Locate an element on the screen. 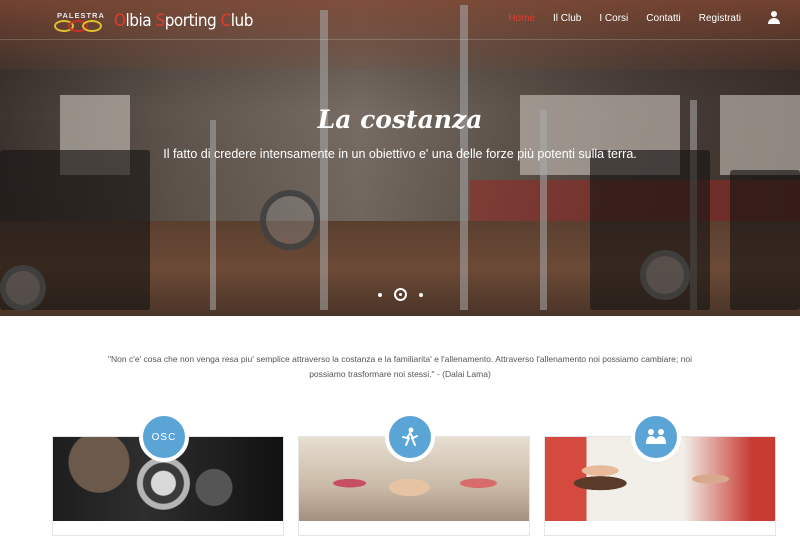  dancer-icon-svg is located at coordinates (410, 436).